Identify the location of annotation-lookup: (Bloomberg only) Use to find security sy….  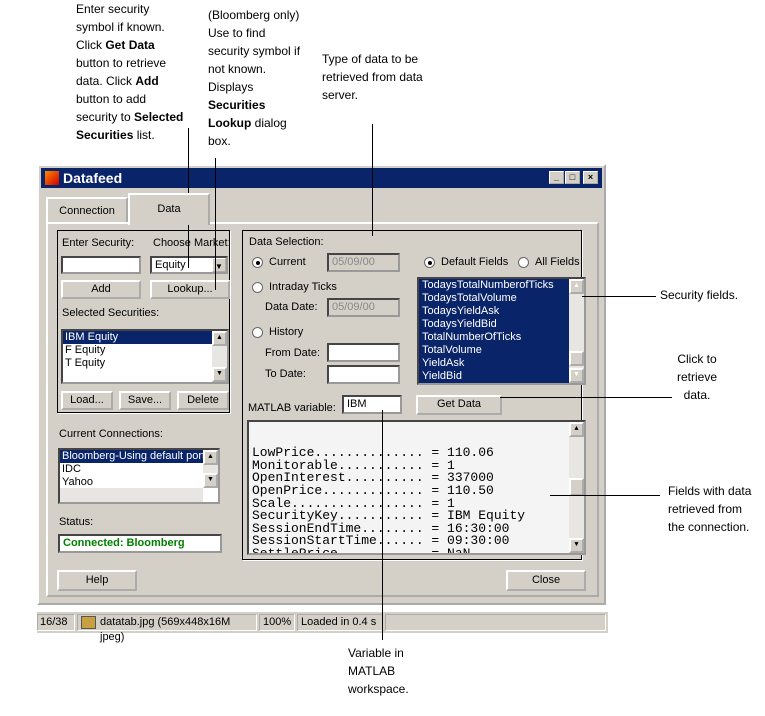
(254, 78).